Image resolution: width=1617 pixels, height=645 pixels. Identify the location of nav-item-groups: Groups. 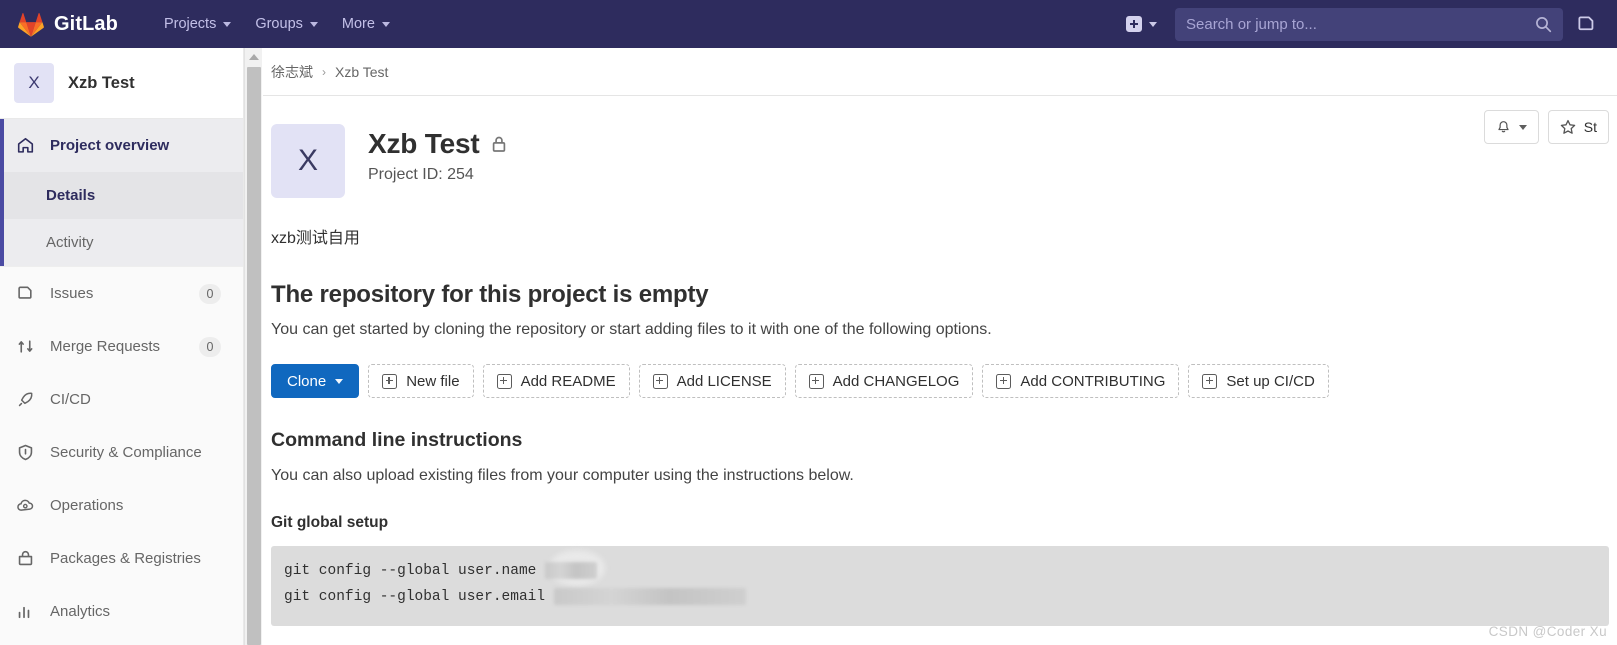
(286, 24).